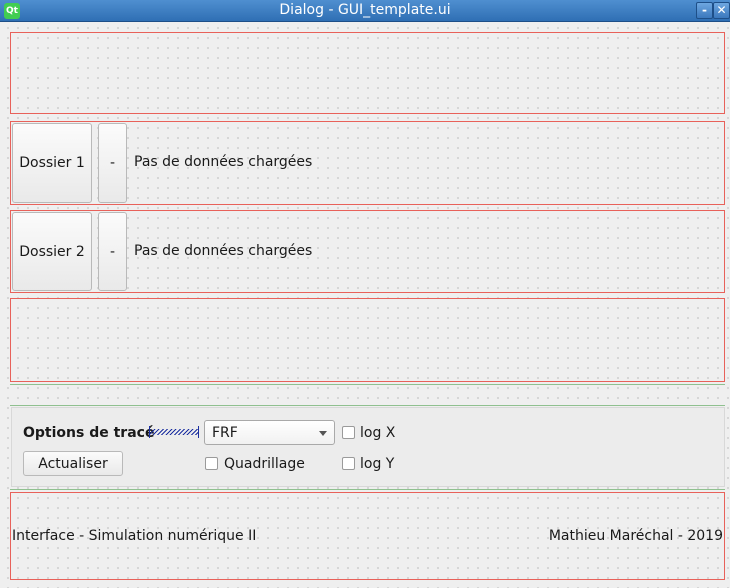 Image resolution: width=730 pixels, height=588 pixels. I want to click on folder2-button: Dossier 2, so click(52, 251).